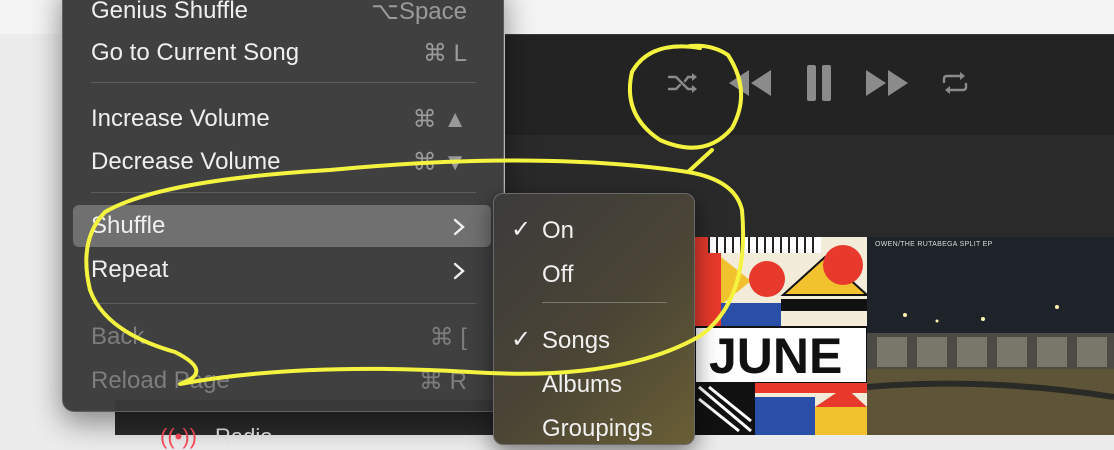 This screenshot has width=1114, height=450. I want to click on menu-shortcut: ⌘ L, so click(444, 53).